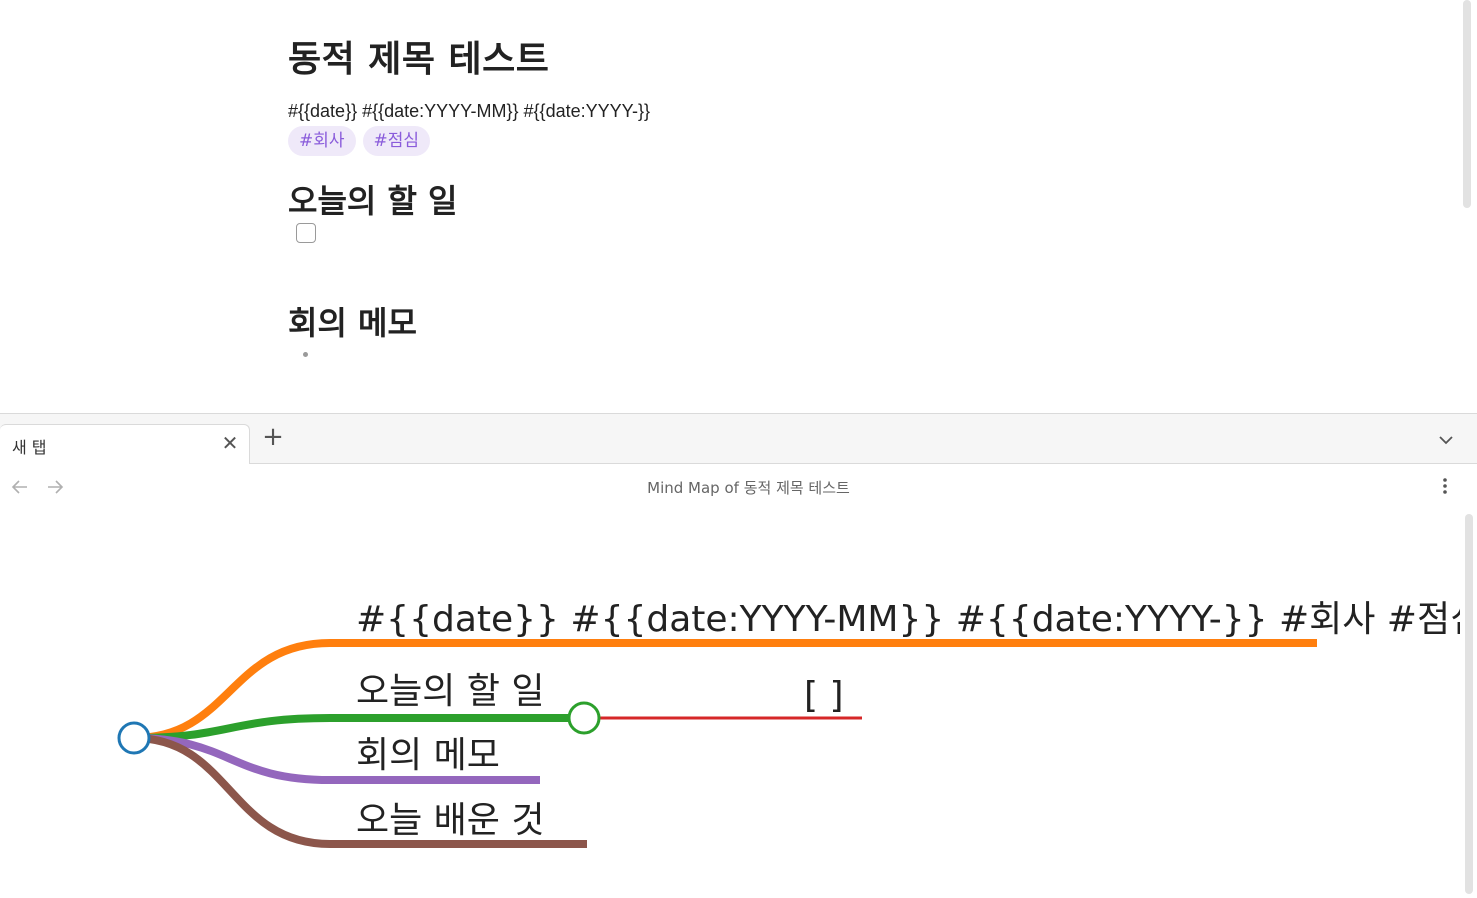 The height and width of the screenshot is (898, 1477). Describe the element at coordinates (230, 443) in the screenshot. I see `close-icon: ✕` at that location.